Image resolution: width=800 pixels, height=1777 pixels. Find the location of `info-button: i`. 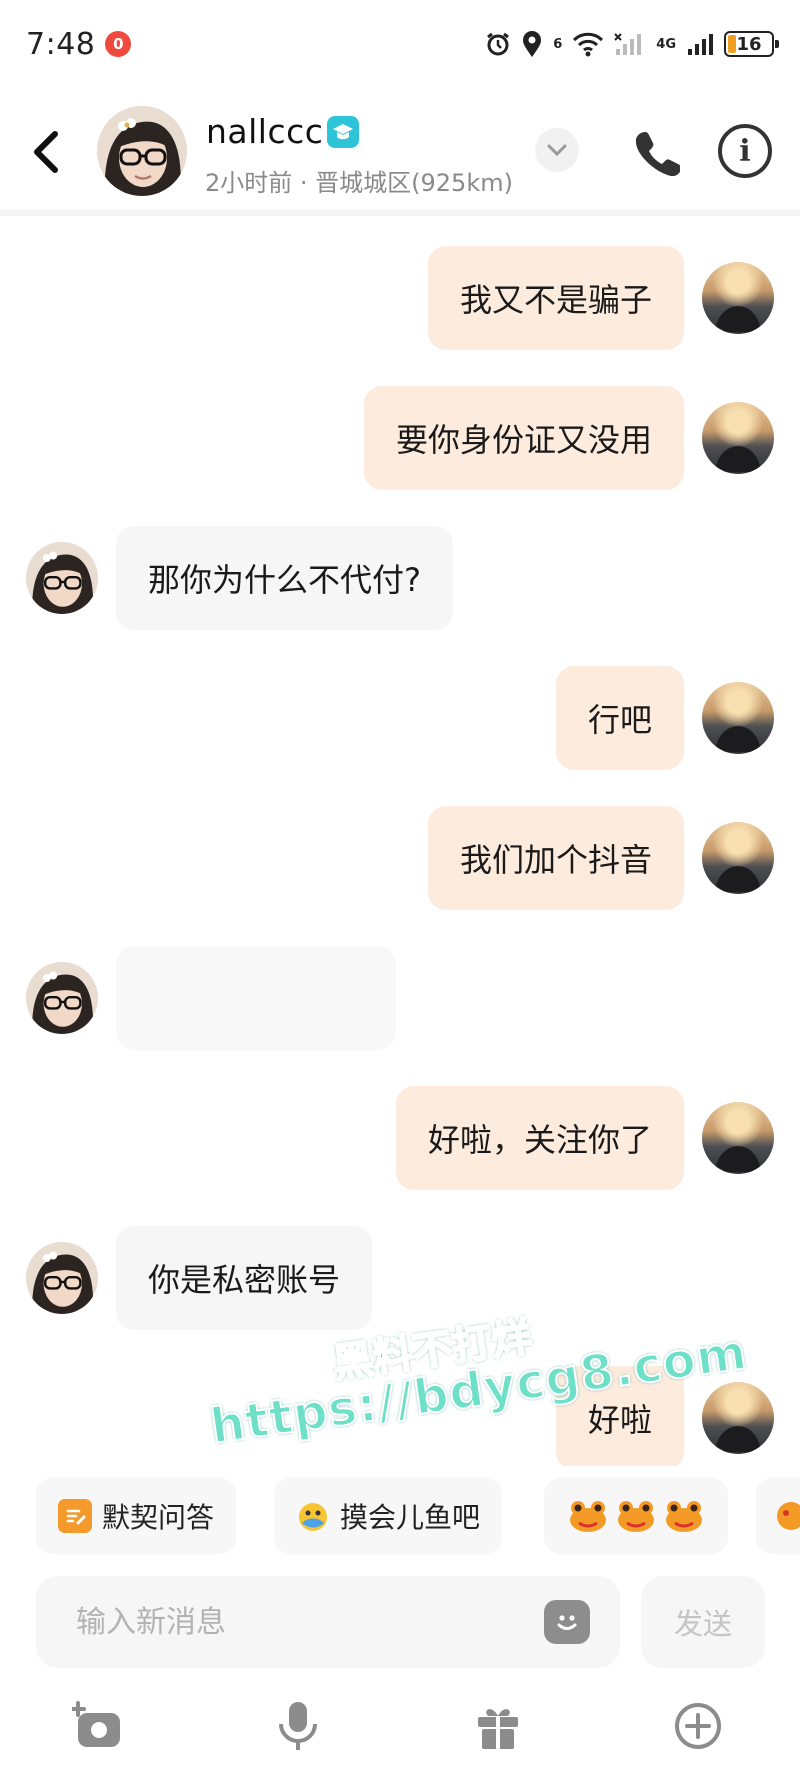

info-button: i is located at coordinates (745, 151).